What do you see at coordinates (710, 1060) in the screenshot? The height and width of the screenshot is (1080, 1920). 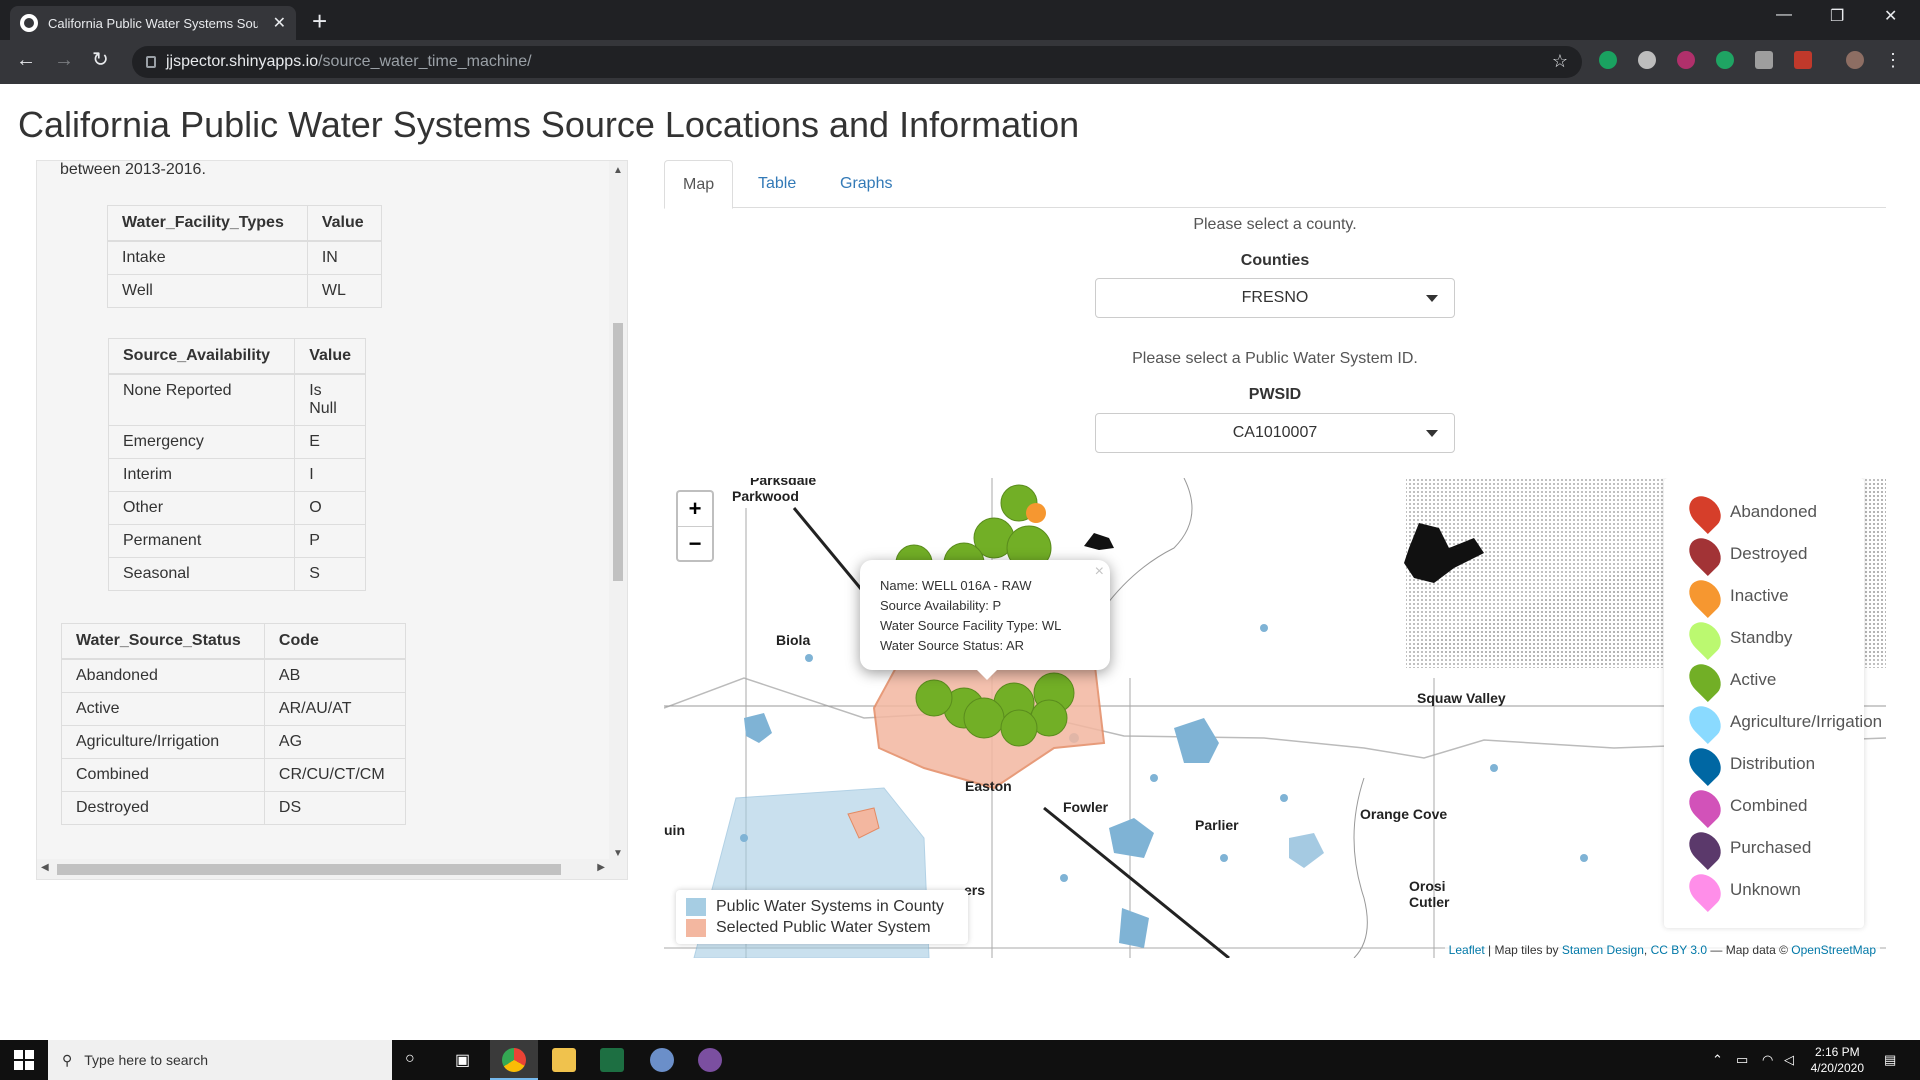 I see `app-icon` at bounding box center [710, 1060].